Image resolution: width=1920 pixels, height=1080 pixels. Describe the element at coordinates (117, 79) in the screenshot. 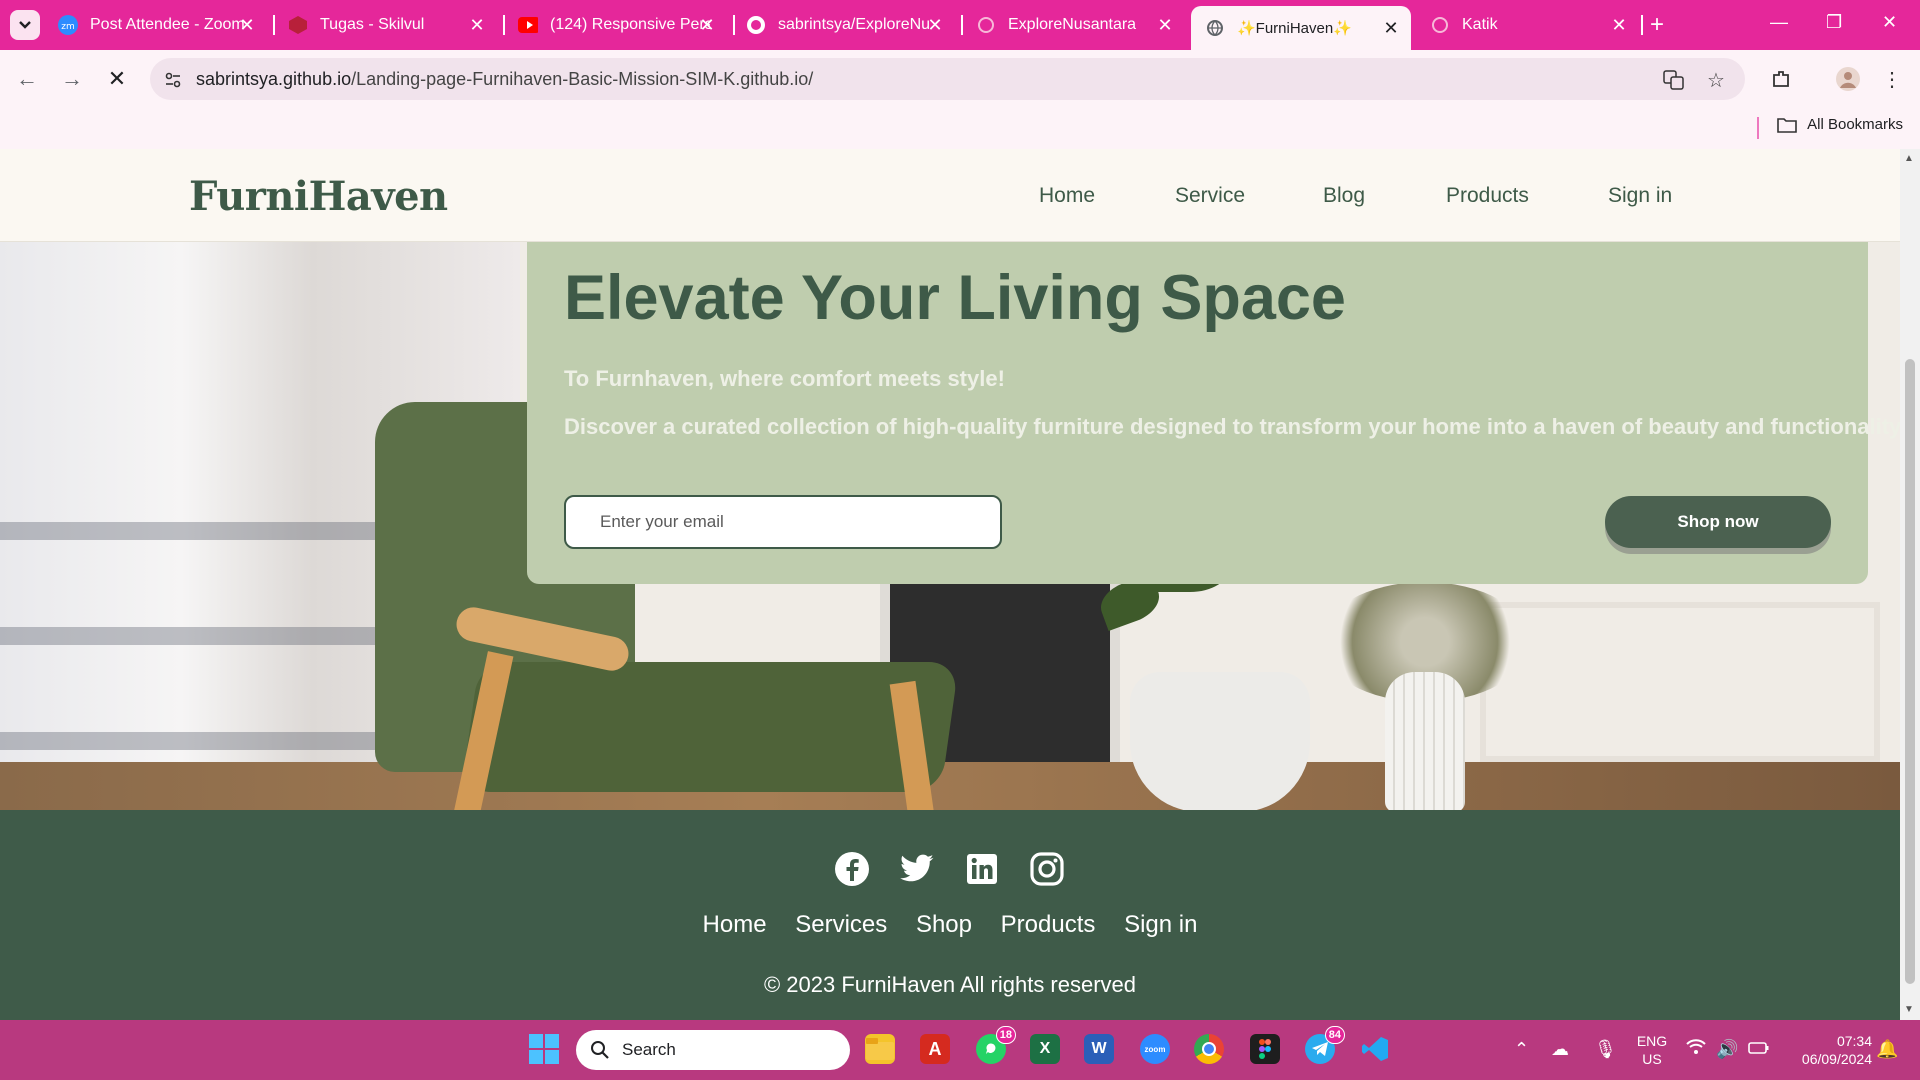

I see `stop-loading-icon: ✕` at that location.